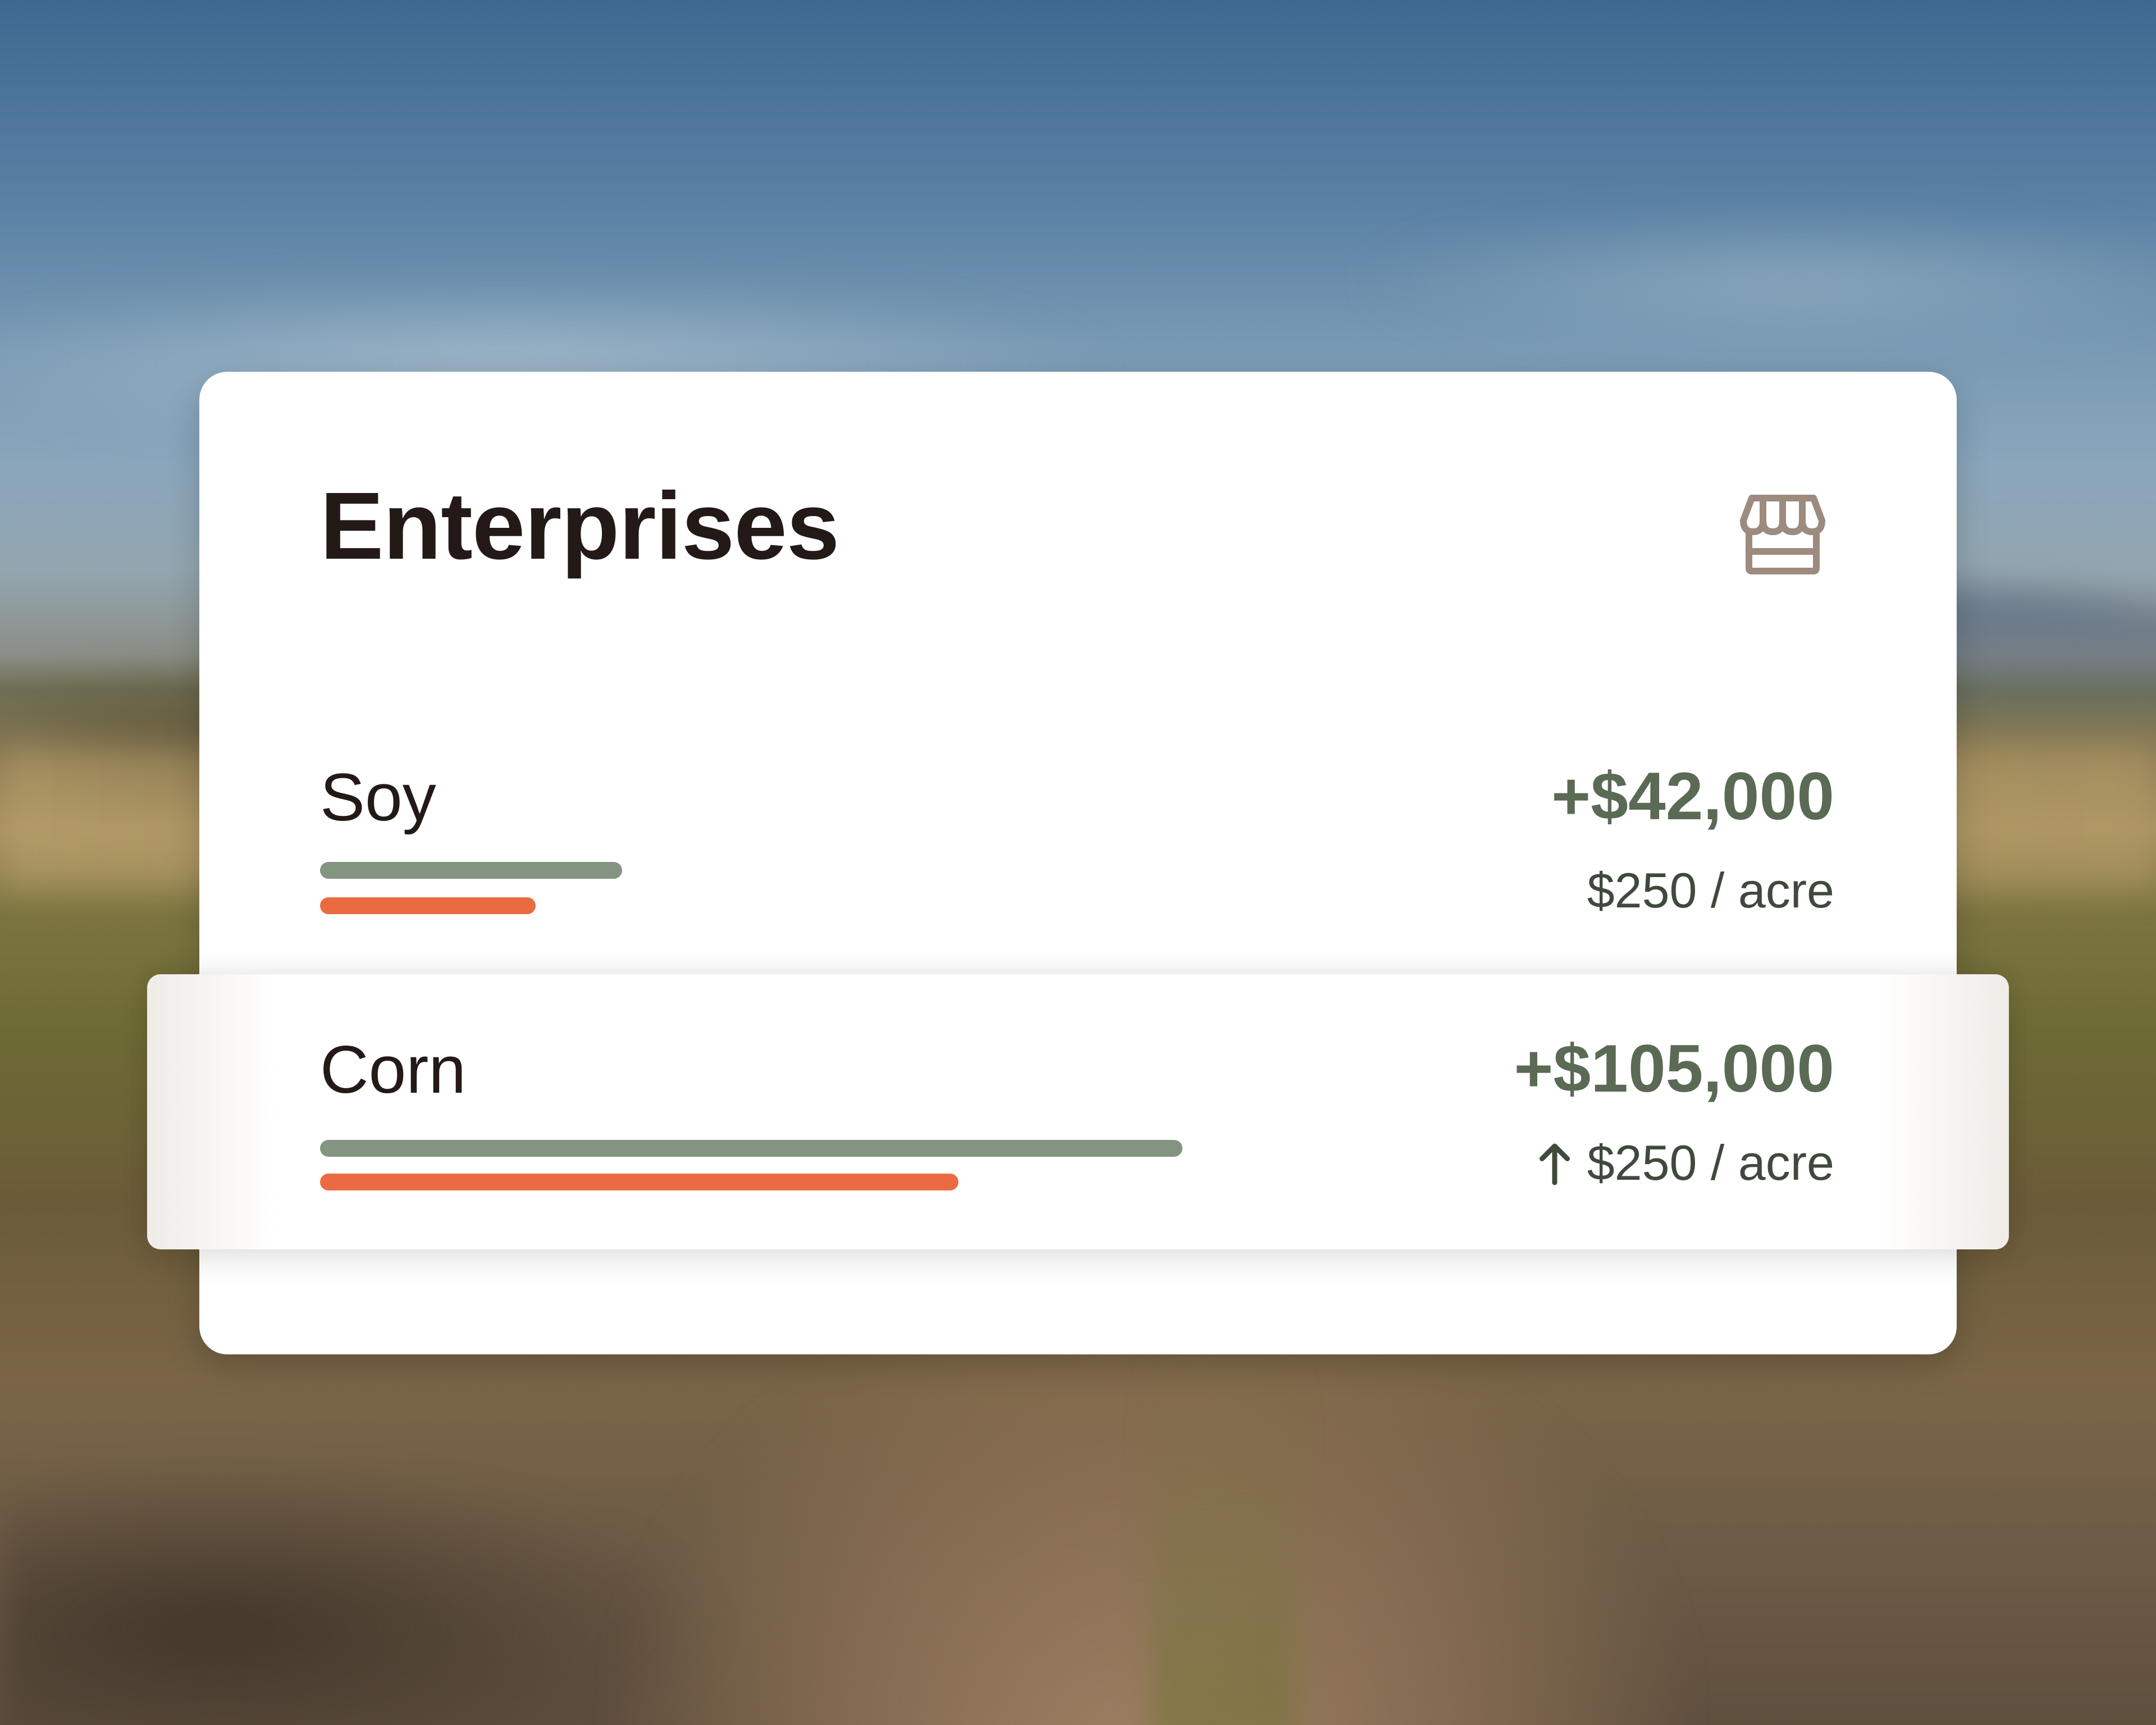 This screenshot has height=1725, width=2156. Describe the element at coordinates (1751, 280) in the screenshot. I see `cloud` at that location.